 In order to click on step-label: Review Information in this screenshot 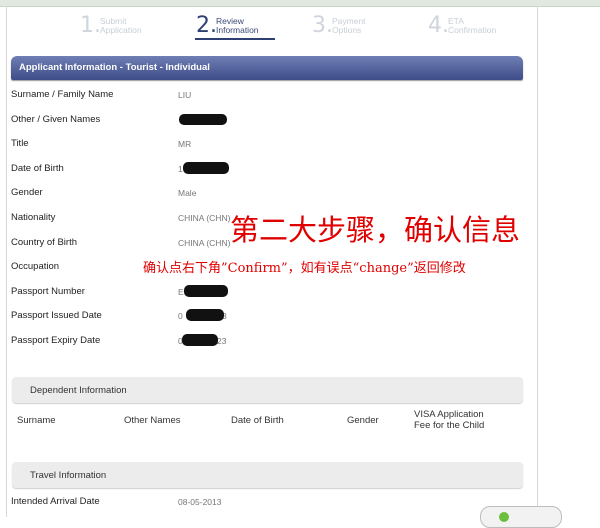, I will do `click(237, 25)`.